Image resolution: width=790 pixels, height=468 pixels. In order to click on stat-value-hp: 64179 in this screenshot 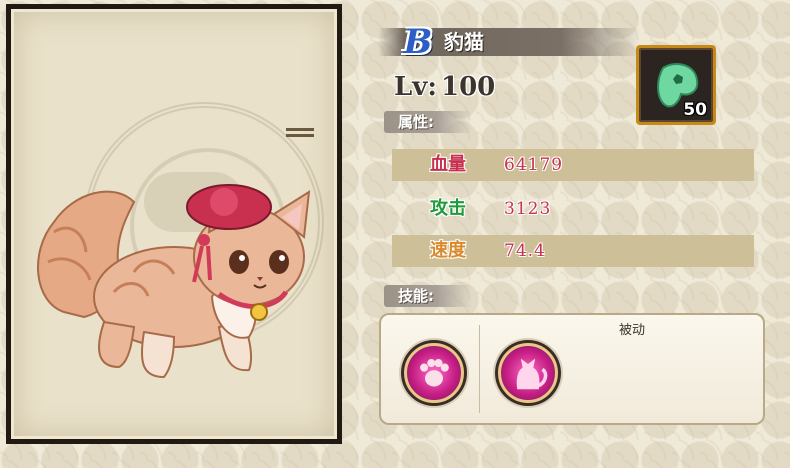, I will do `click(534, 165)`.